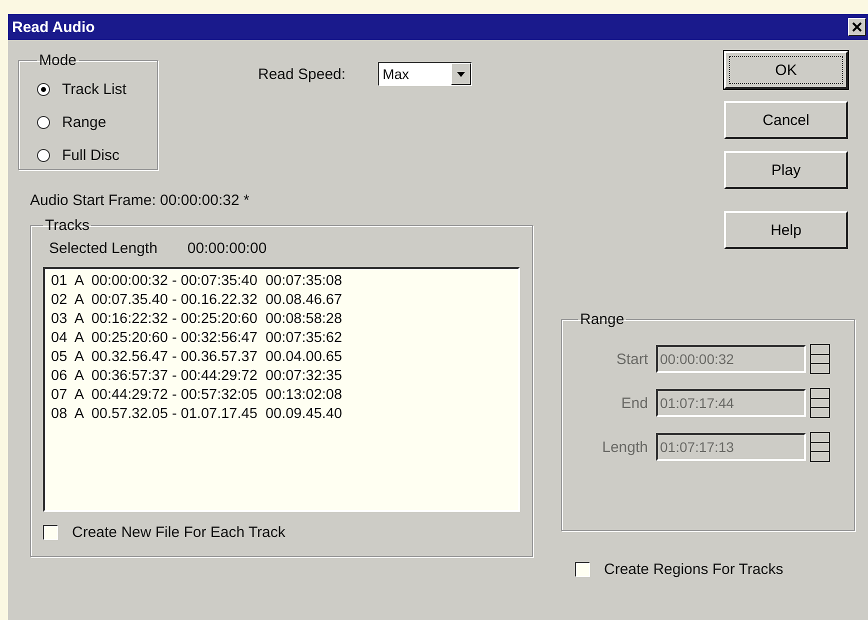 The width and height of the screenshot is (868, 620). I want to click on track-row: 04 A 00:25:20:60 - 00:32:56:47 00:07:35:62, so click(281, 338).